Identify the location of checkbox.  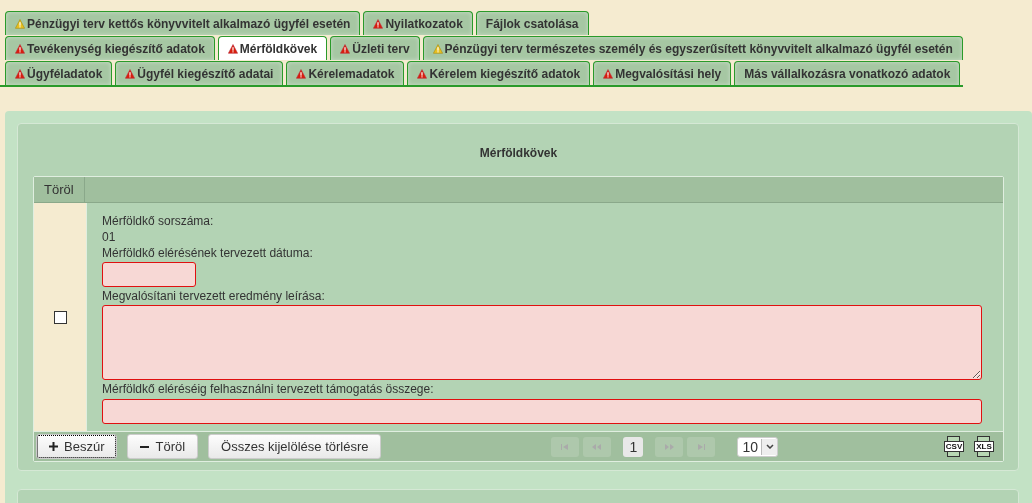
(60, 317).